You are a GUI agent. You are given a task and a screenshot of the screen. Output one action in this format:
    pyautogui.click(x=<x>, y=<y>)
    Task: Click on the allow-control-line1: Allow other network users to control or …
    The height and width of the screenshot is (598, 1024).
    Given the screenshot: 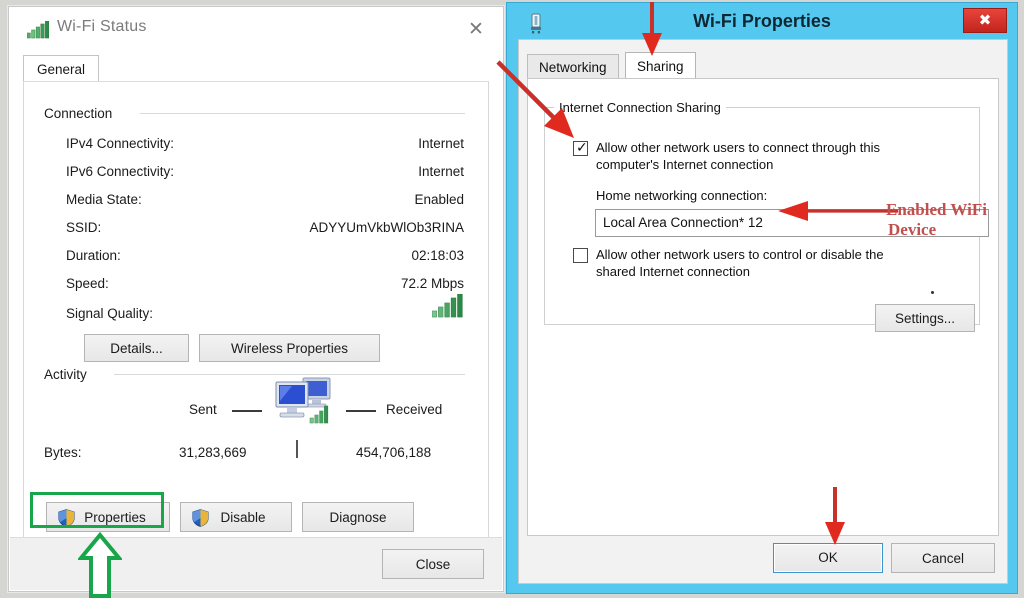 What is the action you would take?
    pyautogui.click(x=740, y=254)
    